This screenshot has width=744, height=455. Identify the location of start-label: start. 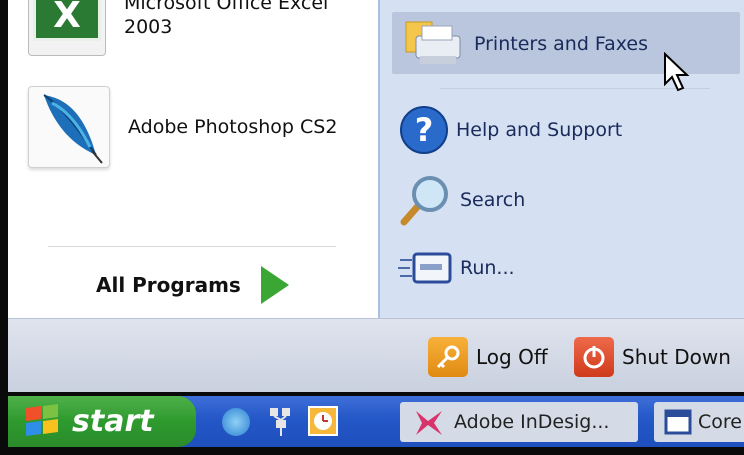
(113, 421).